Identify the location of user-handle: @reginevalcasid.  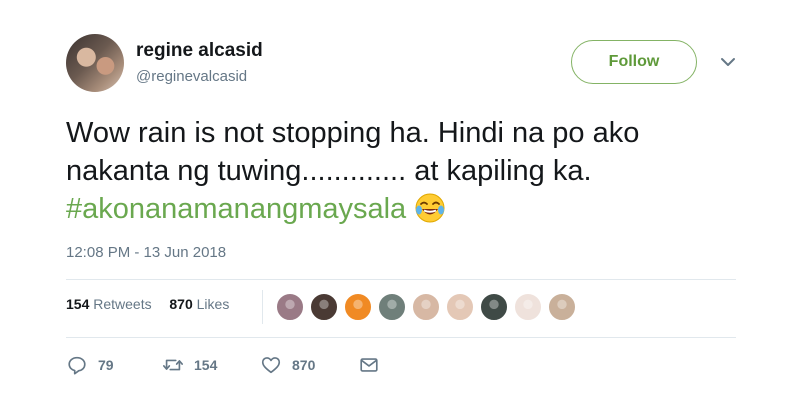
(191, 76).